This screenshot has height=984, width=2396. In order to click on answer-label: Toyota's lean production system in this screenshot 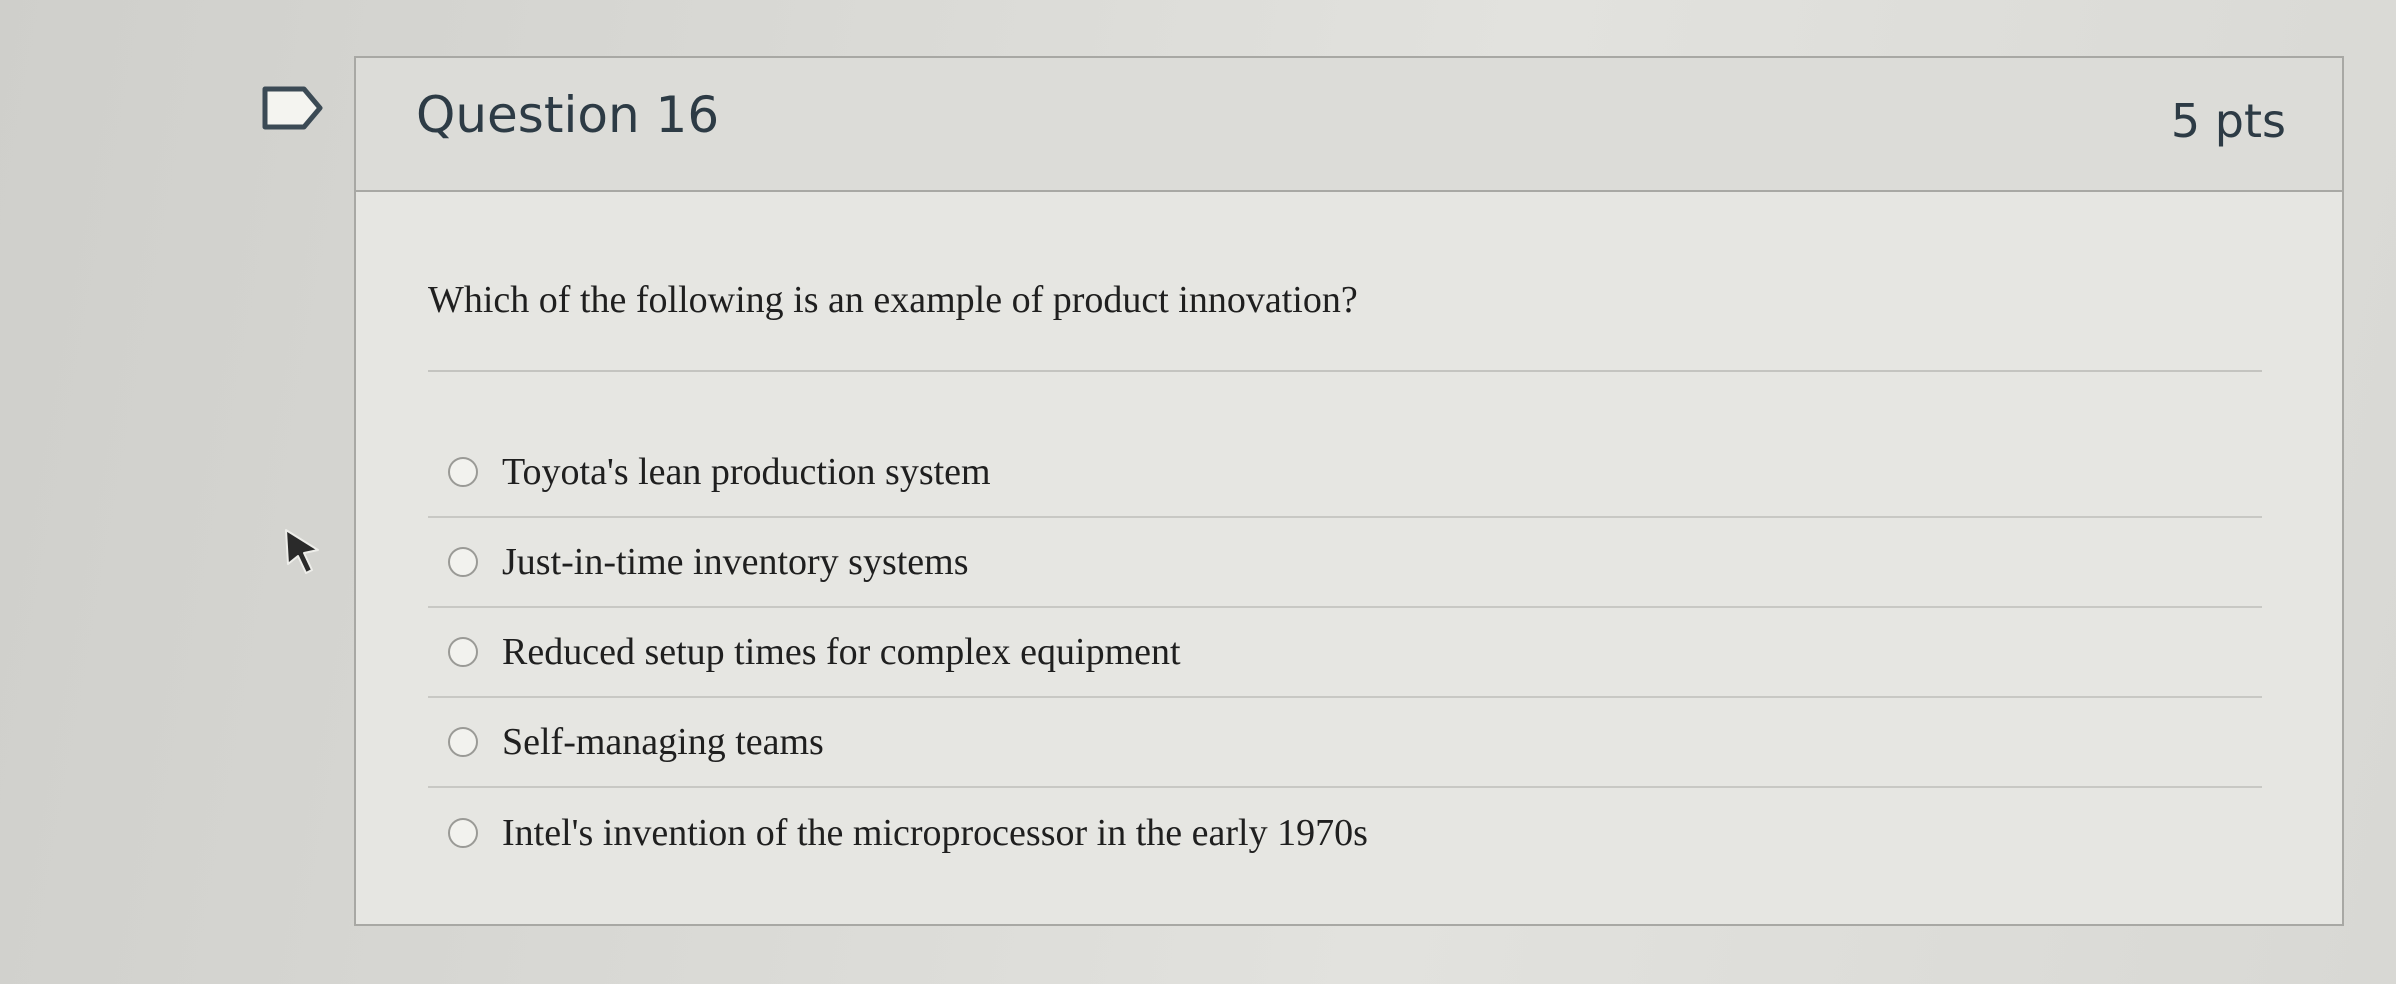, I will do `click(746, 472)`.